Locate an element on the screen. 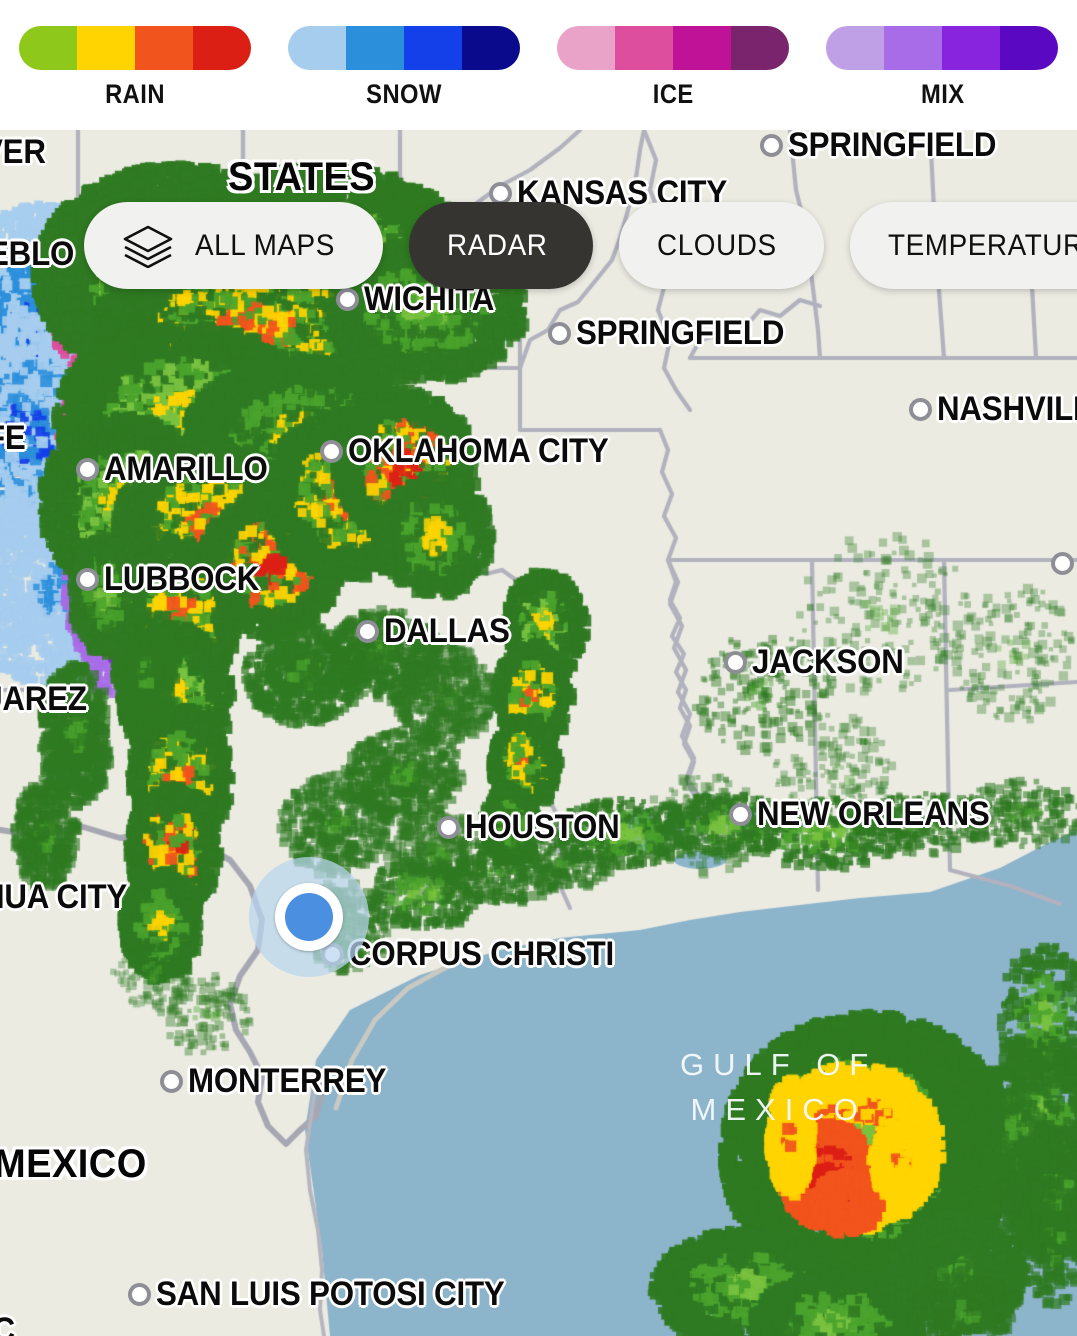 This screenshot has height=1336, width=1077. city-label: SAN LUIS POTOSI CITY is located at coordinates (330, 1294).